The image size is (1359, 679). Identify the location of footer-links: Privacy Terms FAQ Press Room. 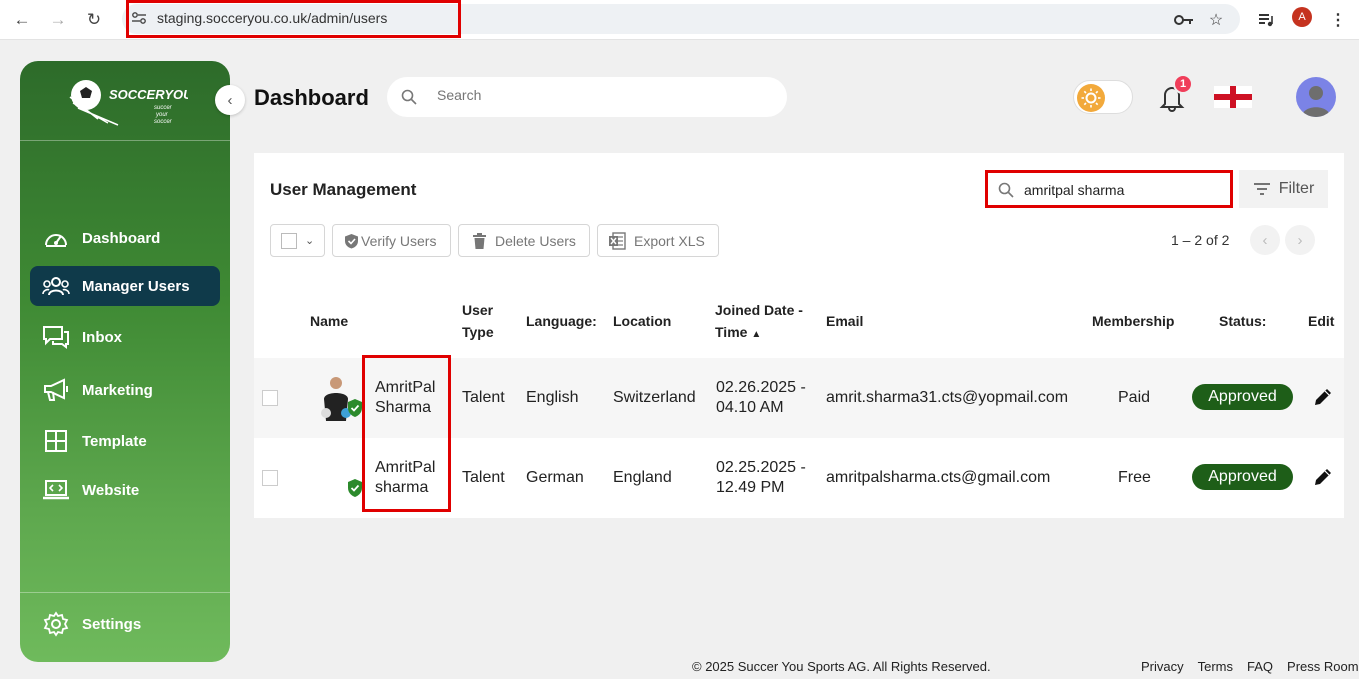
(1250, 666).